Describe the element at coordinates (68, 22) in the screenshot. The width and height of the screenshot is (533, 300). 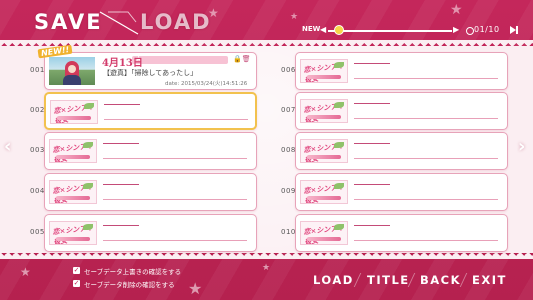
I see `title-save: SAVE` at that location.